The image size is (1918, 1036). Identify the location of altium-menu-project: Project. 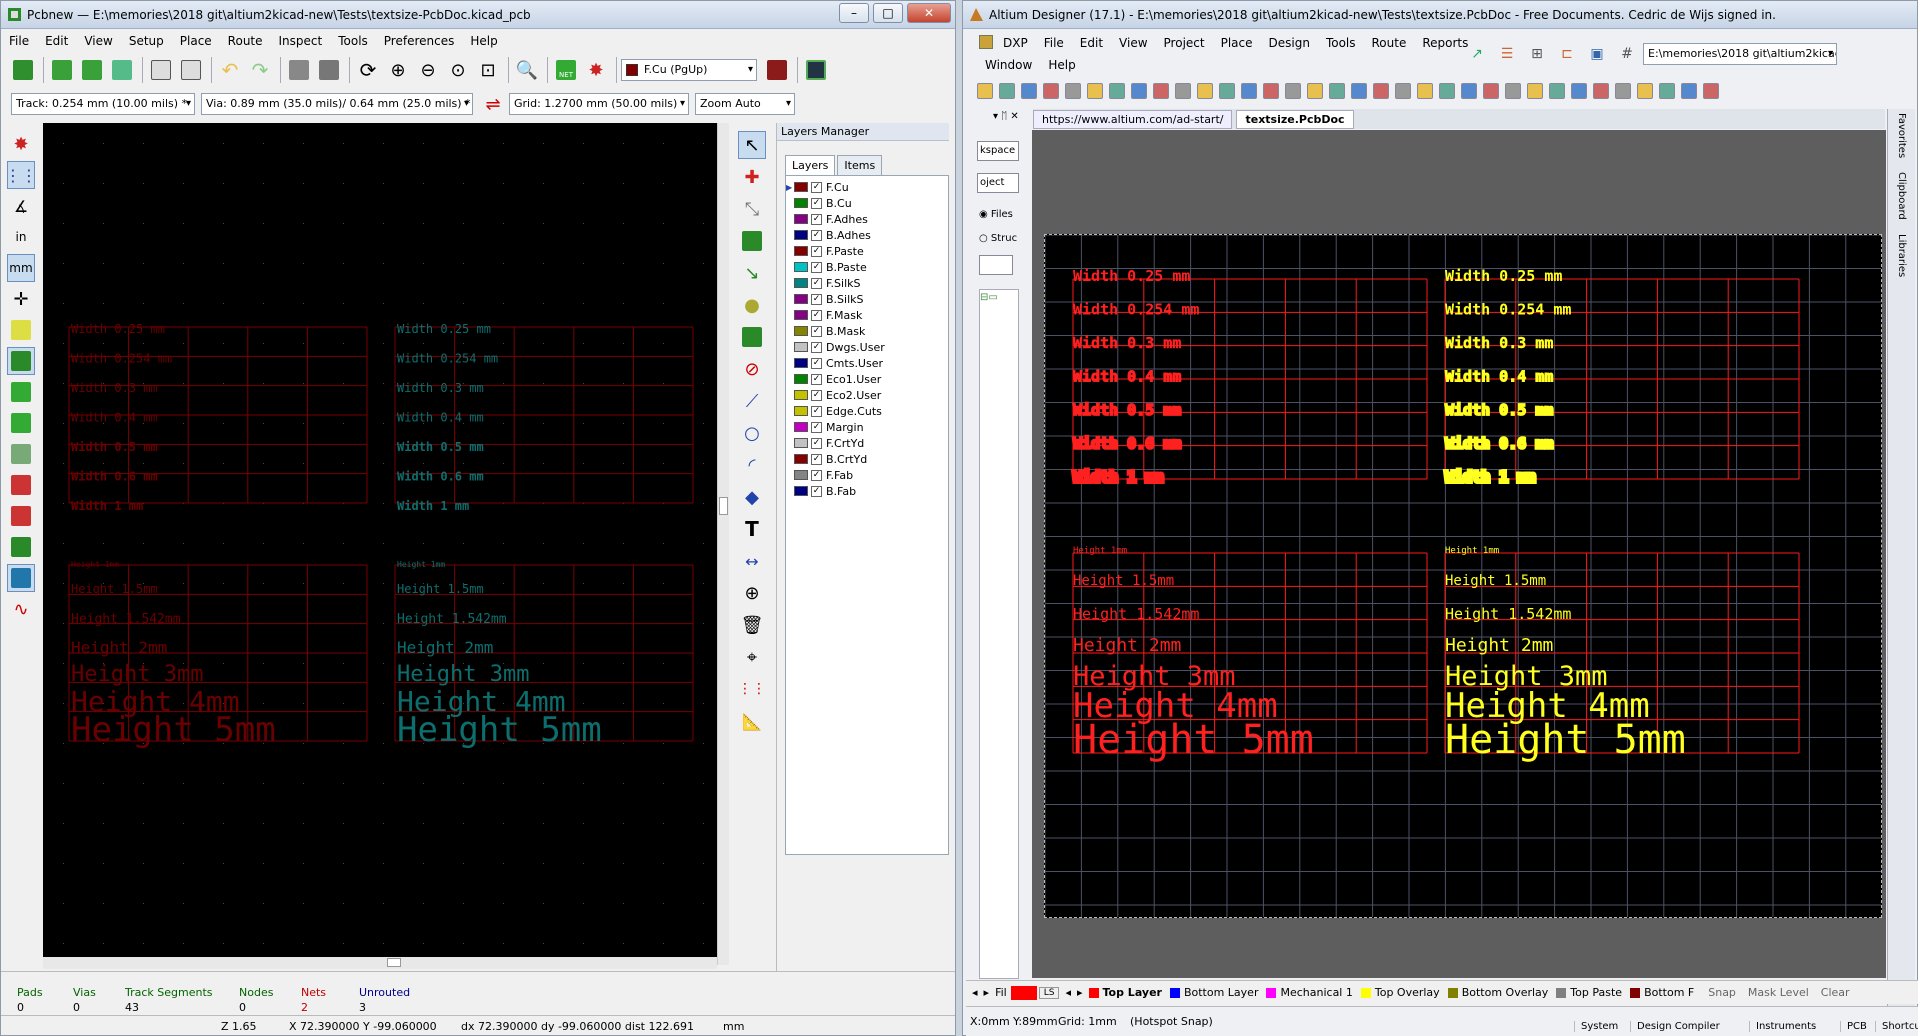
(1184, 43).